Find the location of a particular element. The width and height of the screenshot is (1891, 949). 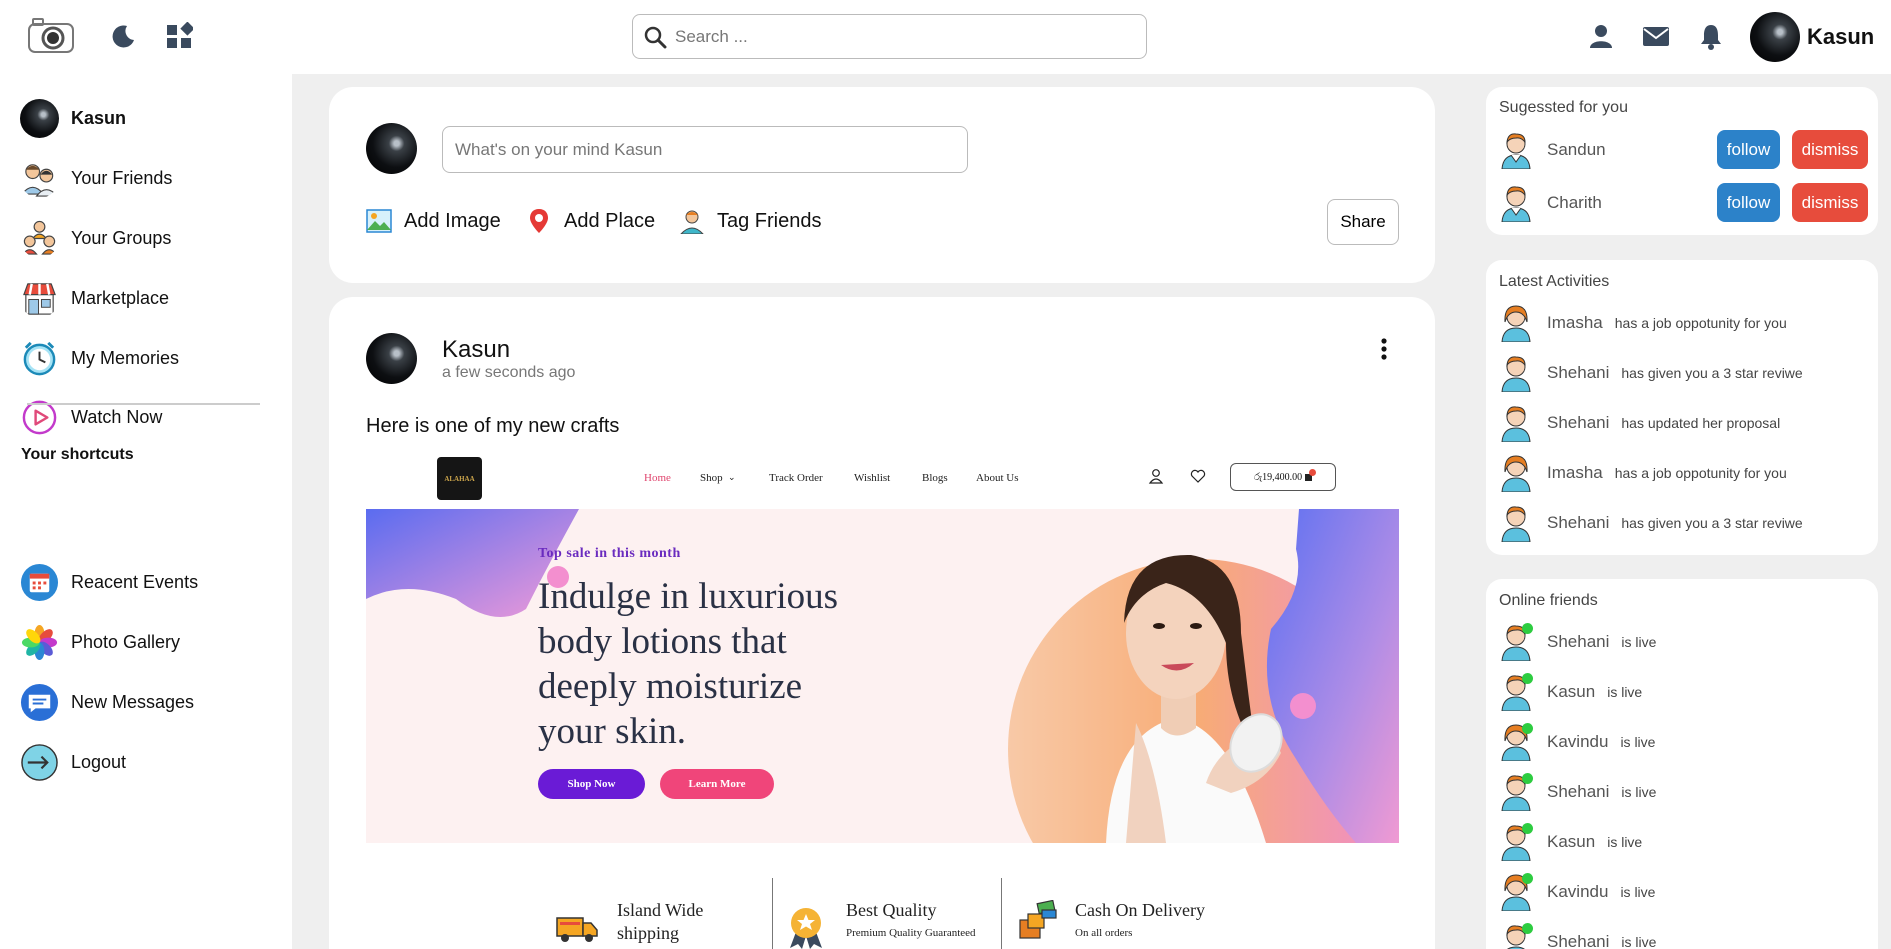

shop-heart-icon is located at coordinates (1198, 476).